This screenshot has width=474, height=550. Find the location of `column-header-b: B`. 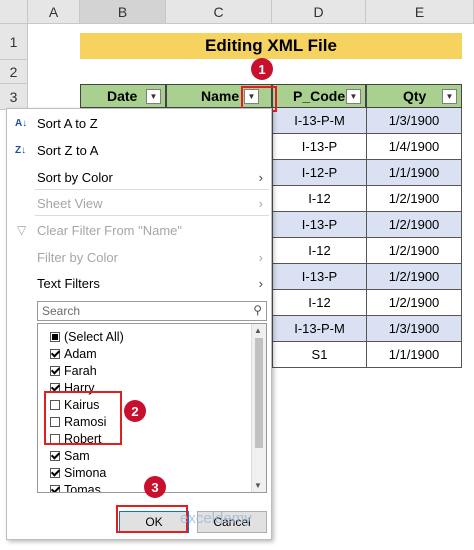

column-header-b: B is located at coordinates (123, 12).